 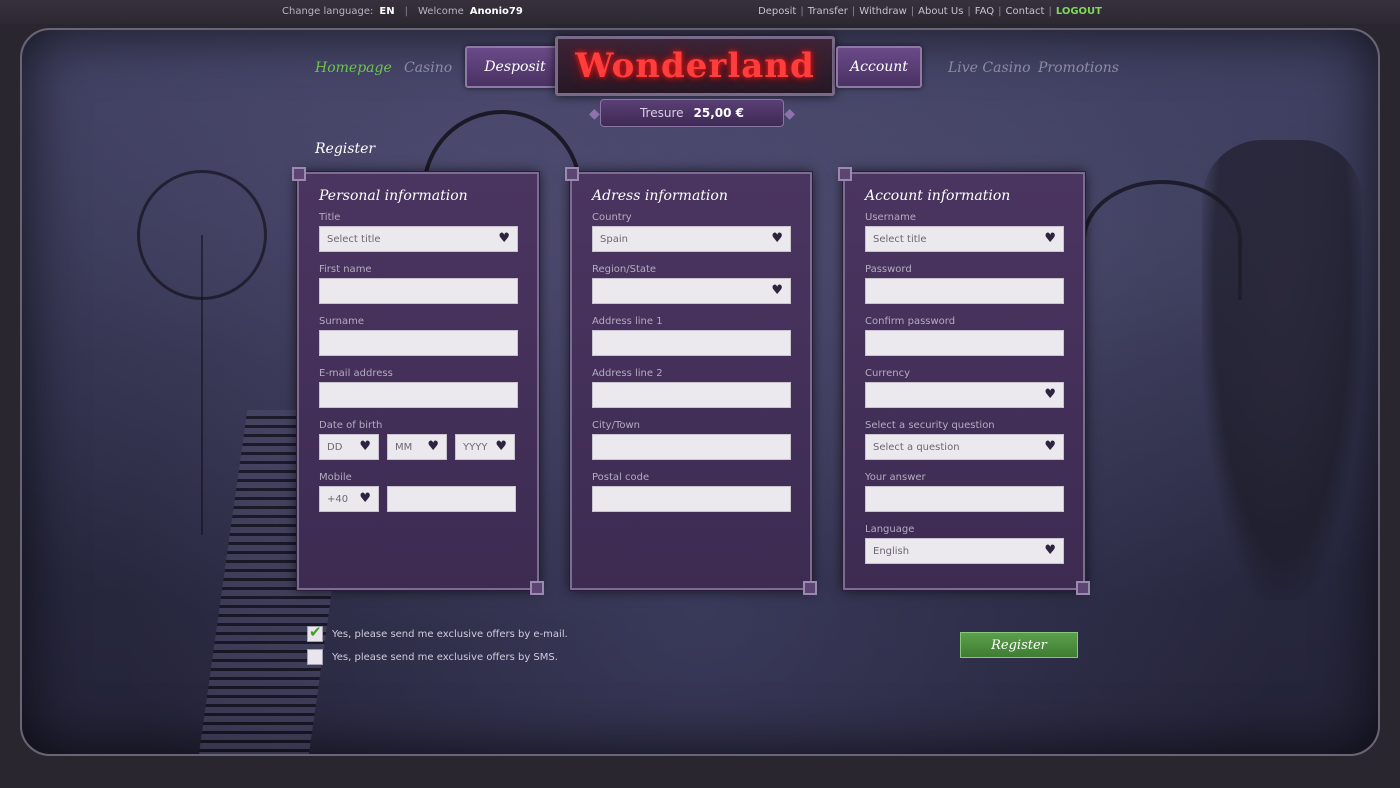 I want to click on email-offers-checkbox, so click(x=315, y=632).